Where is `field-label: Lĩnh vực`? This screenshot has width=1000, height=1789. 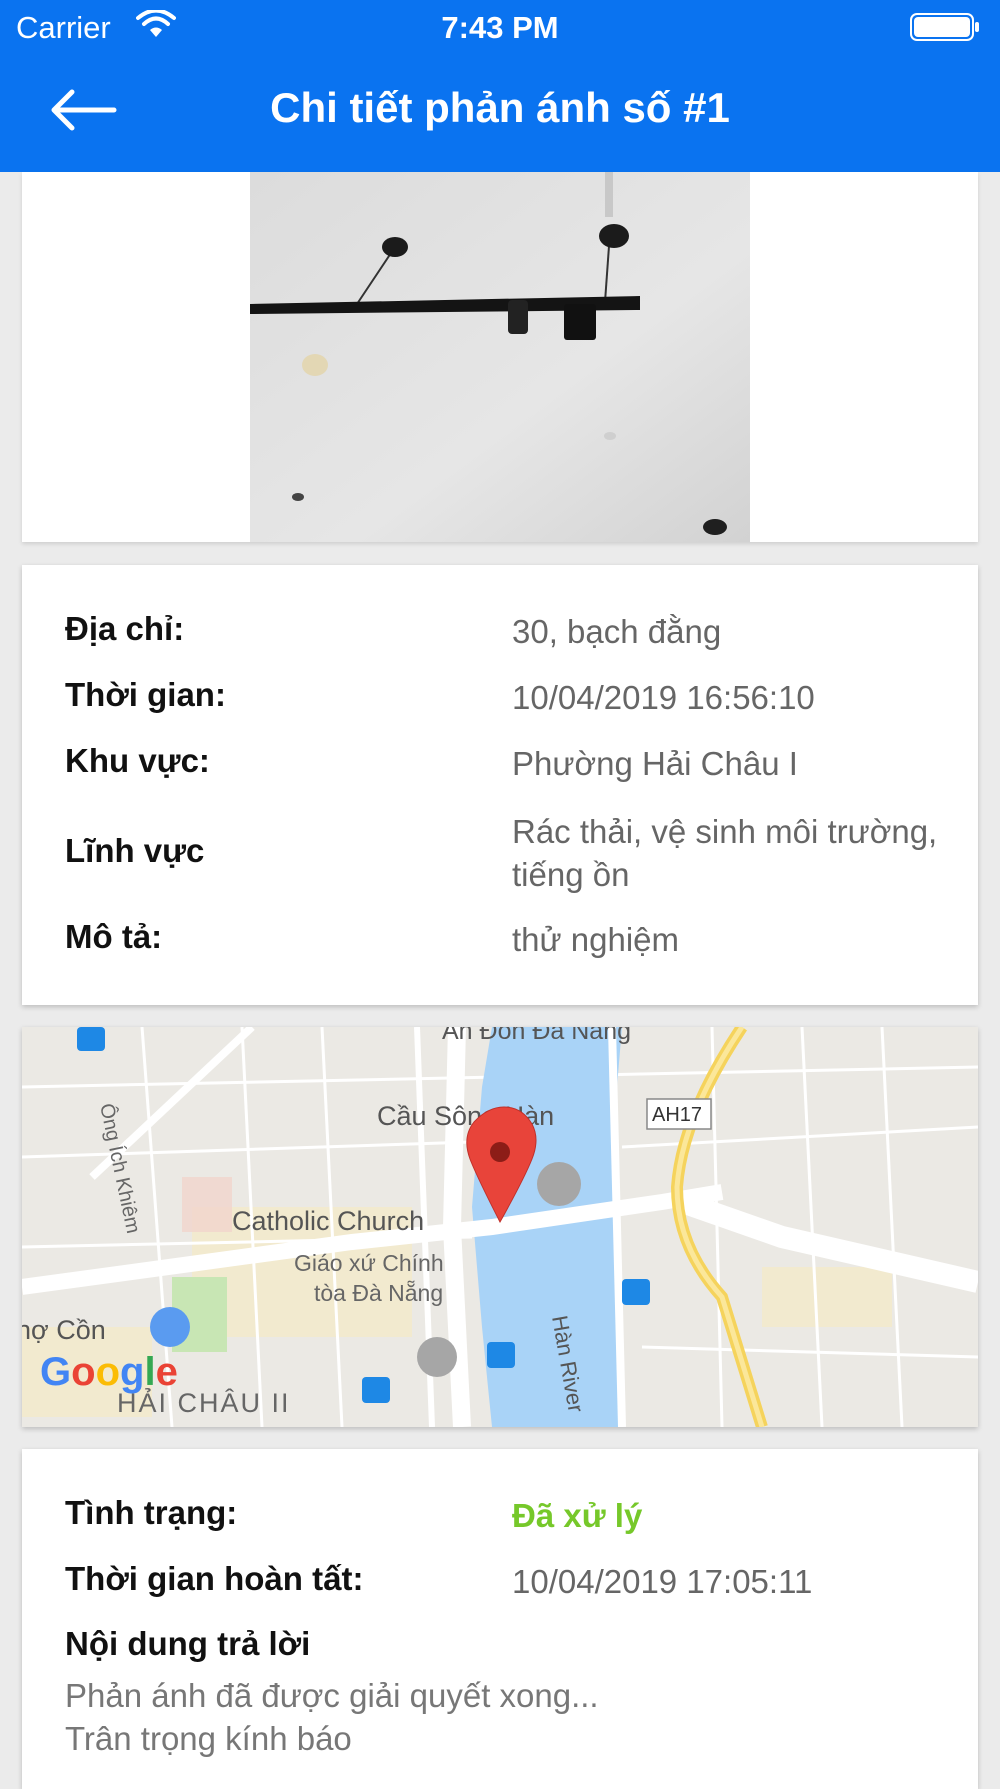 field-label: Lĩnh vực is located at coordinates (135, 850).